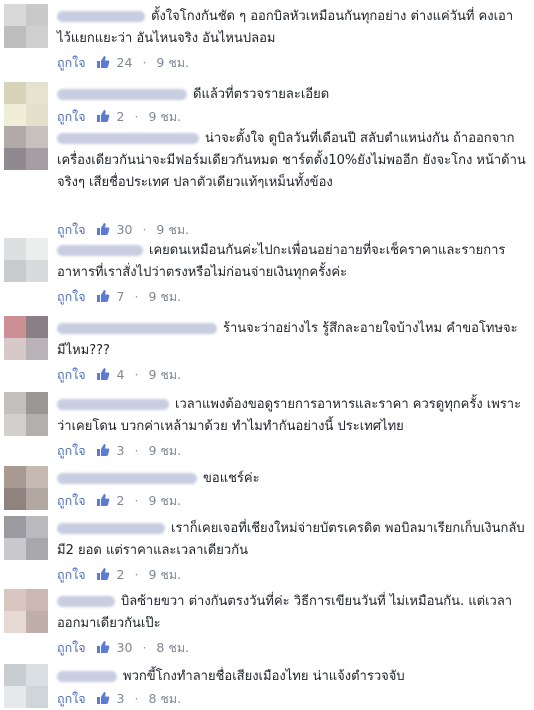 Image resolution: width=534 pixels, height=710 pixels. I want to click on comment-meta: ถูกใจ 3 · 8 ชม., so click(119, 699).